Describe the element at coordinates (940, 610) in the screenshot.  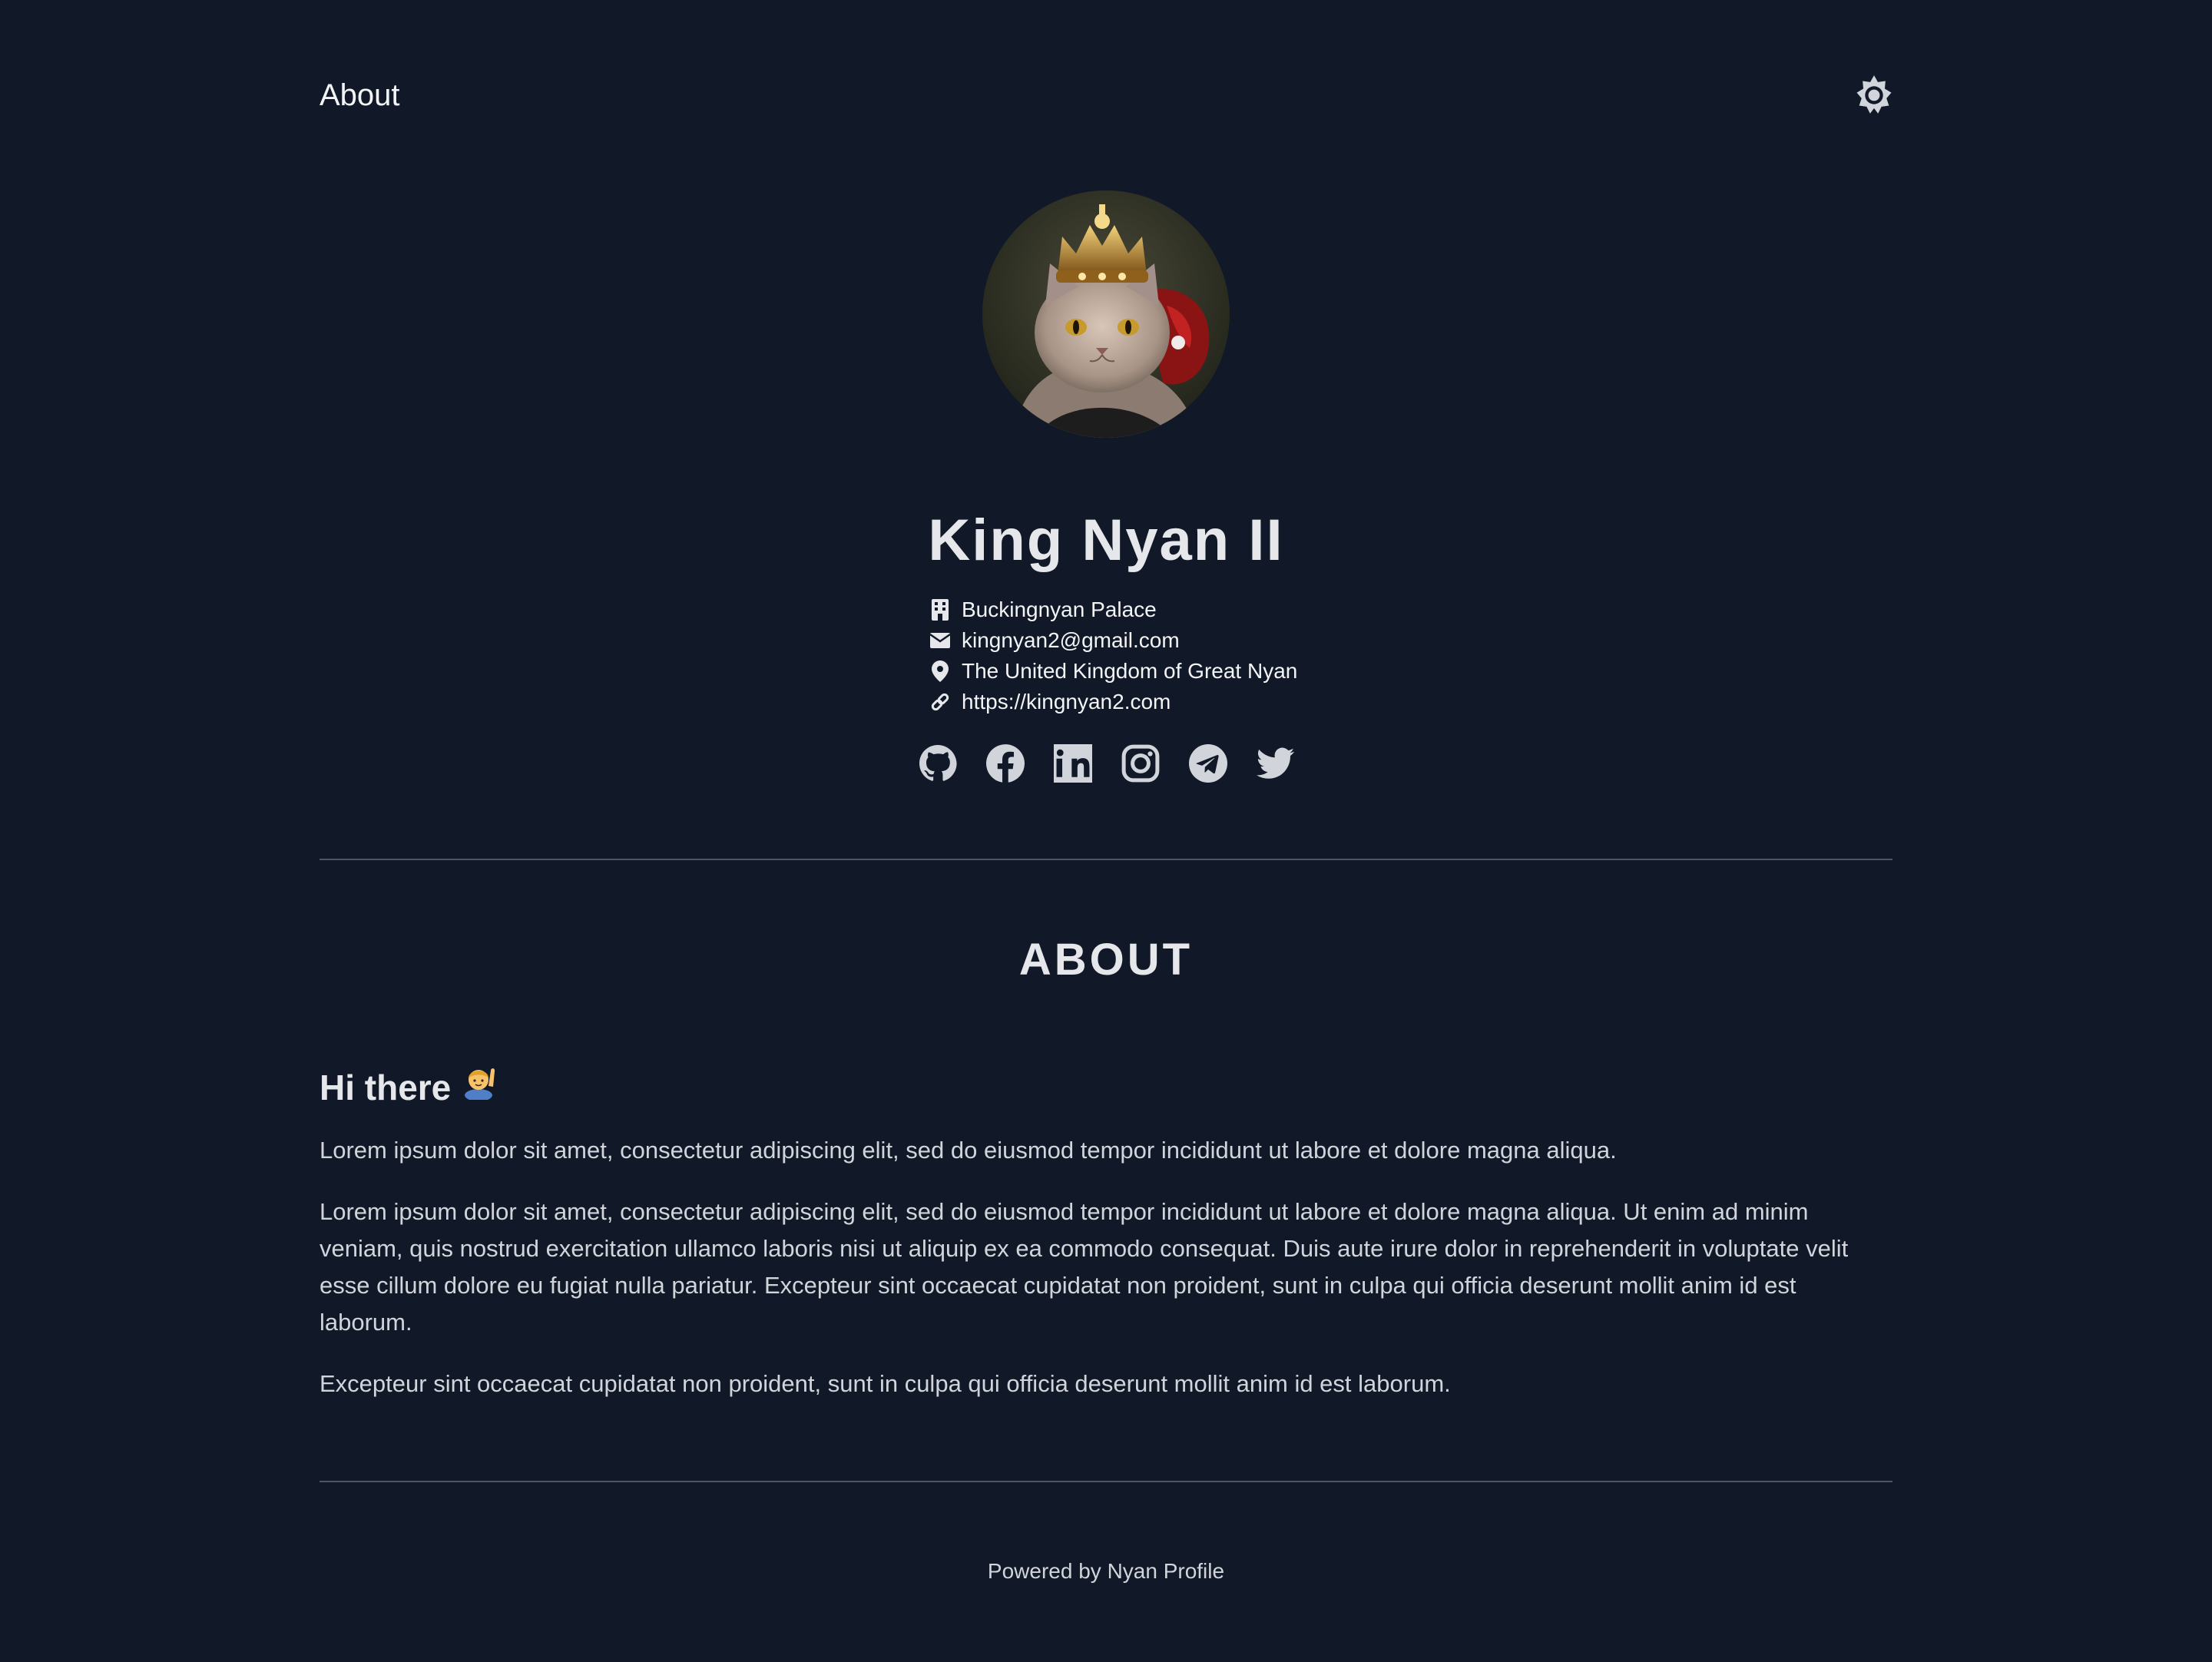
I see `building-icon` at that location.